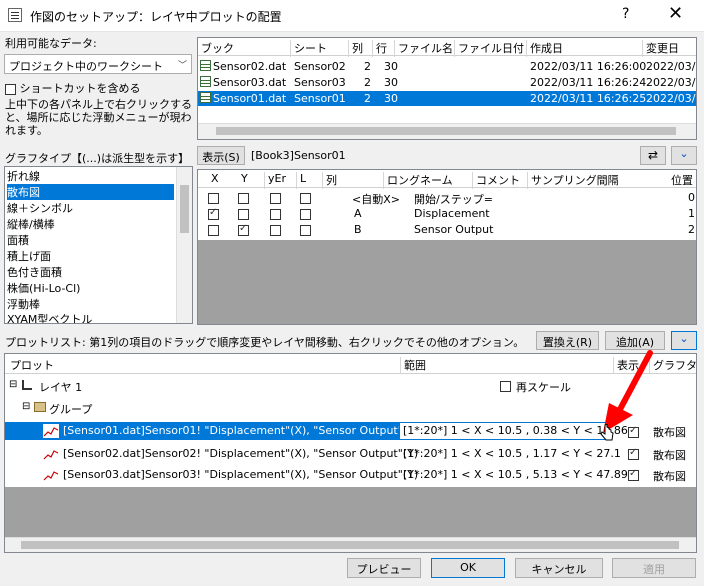  Describe the element at coordinates (376, 199) in the screenshot. I see `column-name-cell: <自動X>` at that location.